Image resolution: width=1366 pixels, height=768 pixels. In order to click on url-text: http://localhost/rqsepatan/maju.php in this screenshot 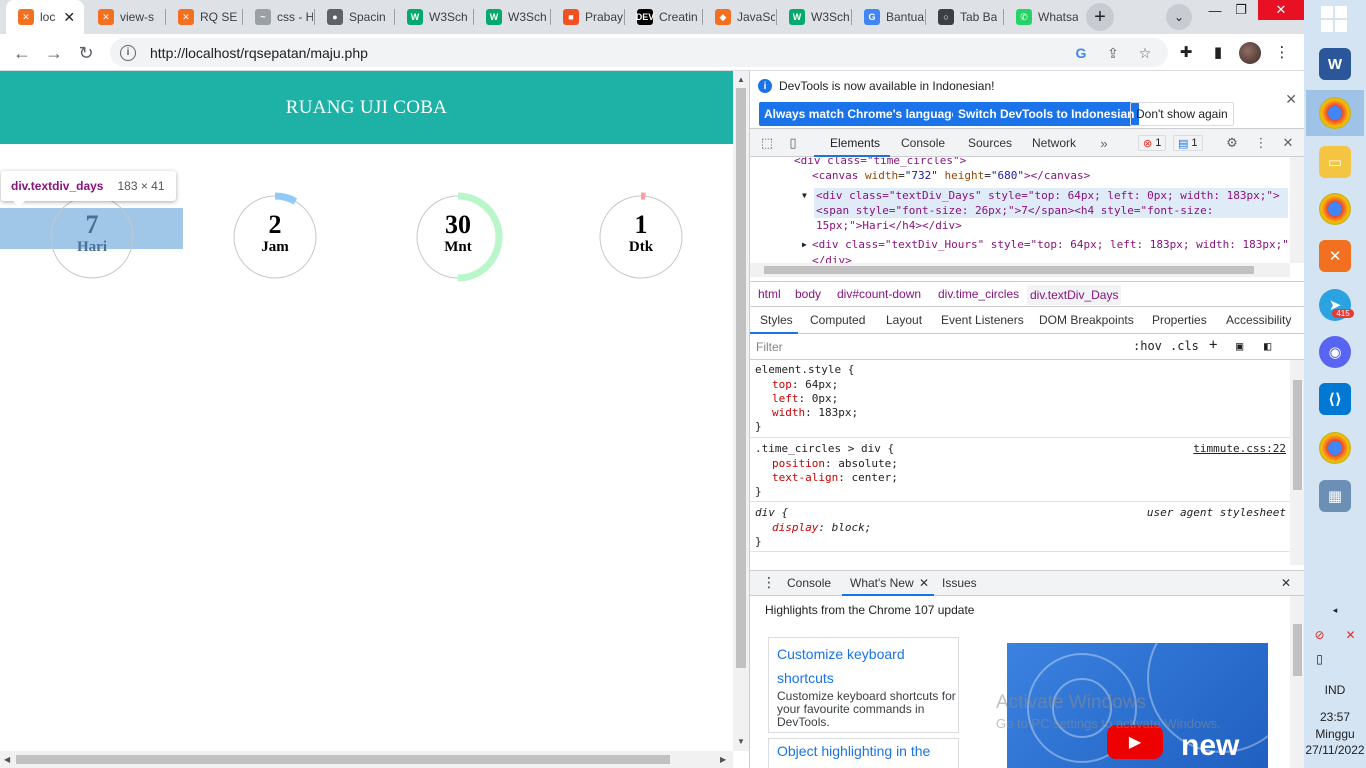, I will do `click(259, 53)`.